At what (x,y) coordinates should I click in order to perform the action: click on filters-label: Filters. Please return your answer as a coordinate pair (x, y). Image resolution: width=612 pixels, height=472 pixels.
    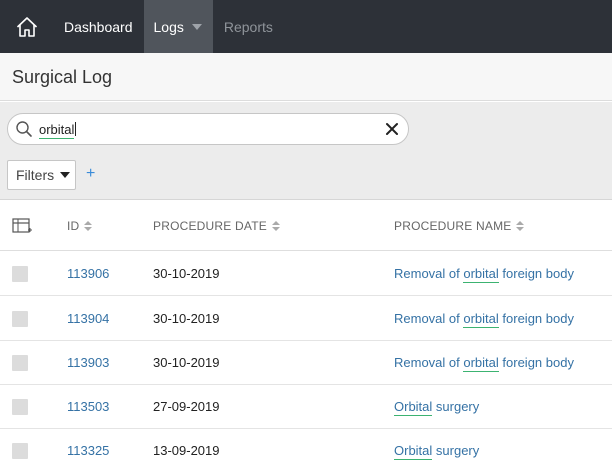
    Looking at the image, I should click on (35, 175).